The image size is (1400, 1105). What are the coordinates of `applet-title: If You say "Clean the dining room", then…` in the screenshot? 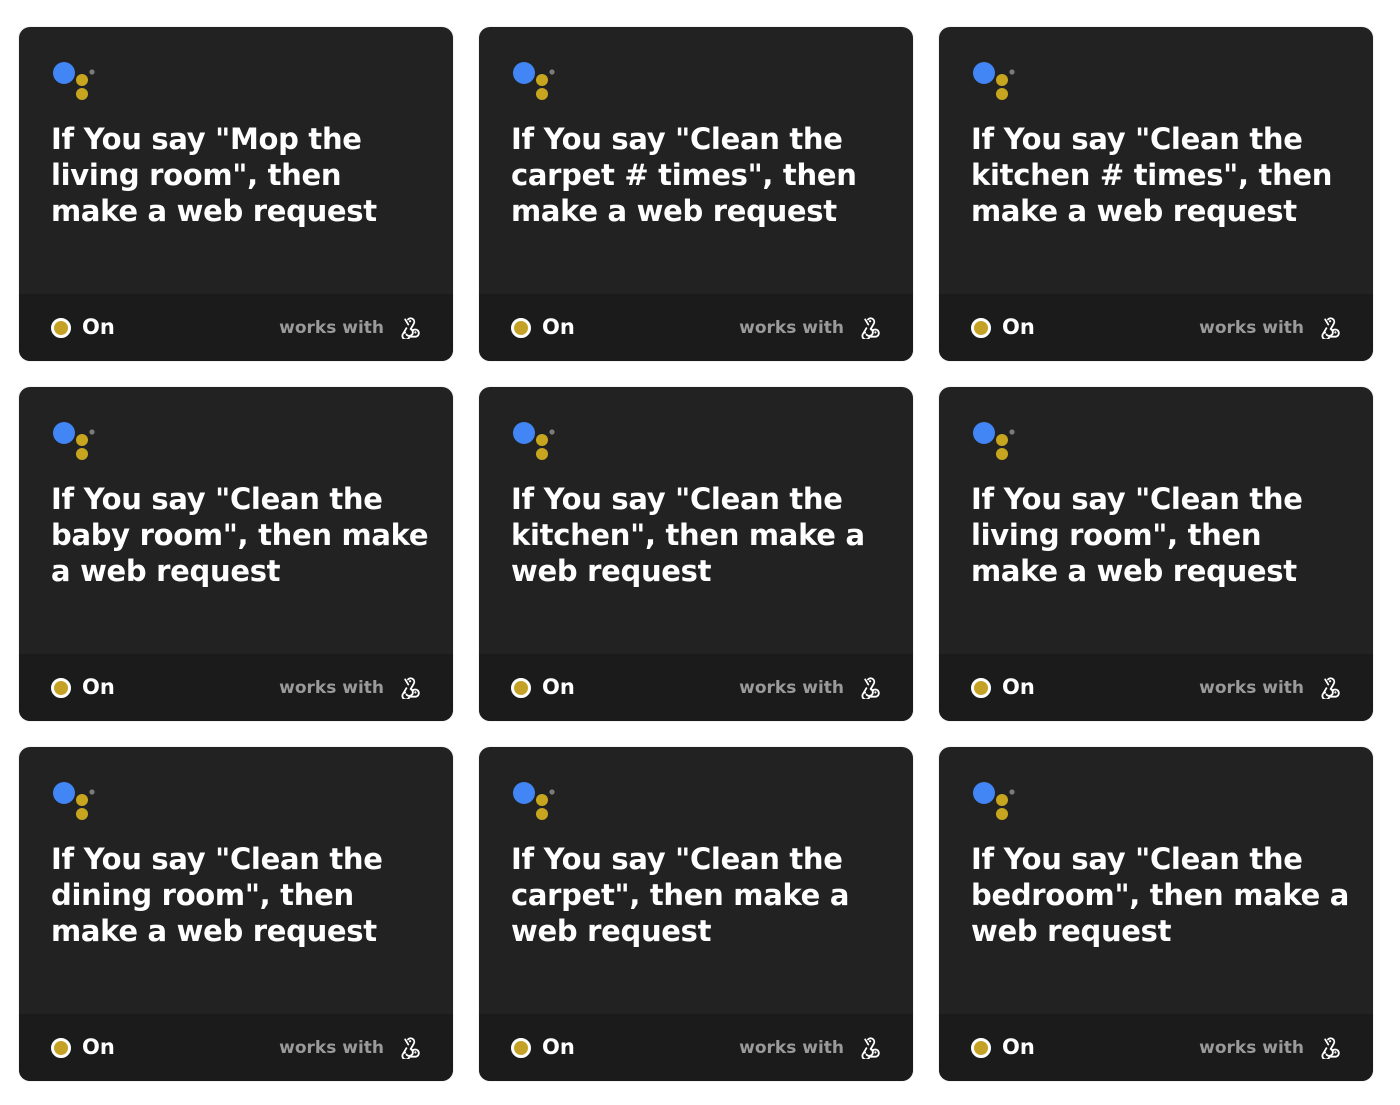 It's located at (217, 895).